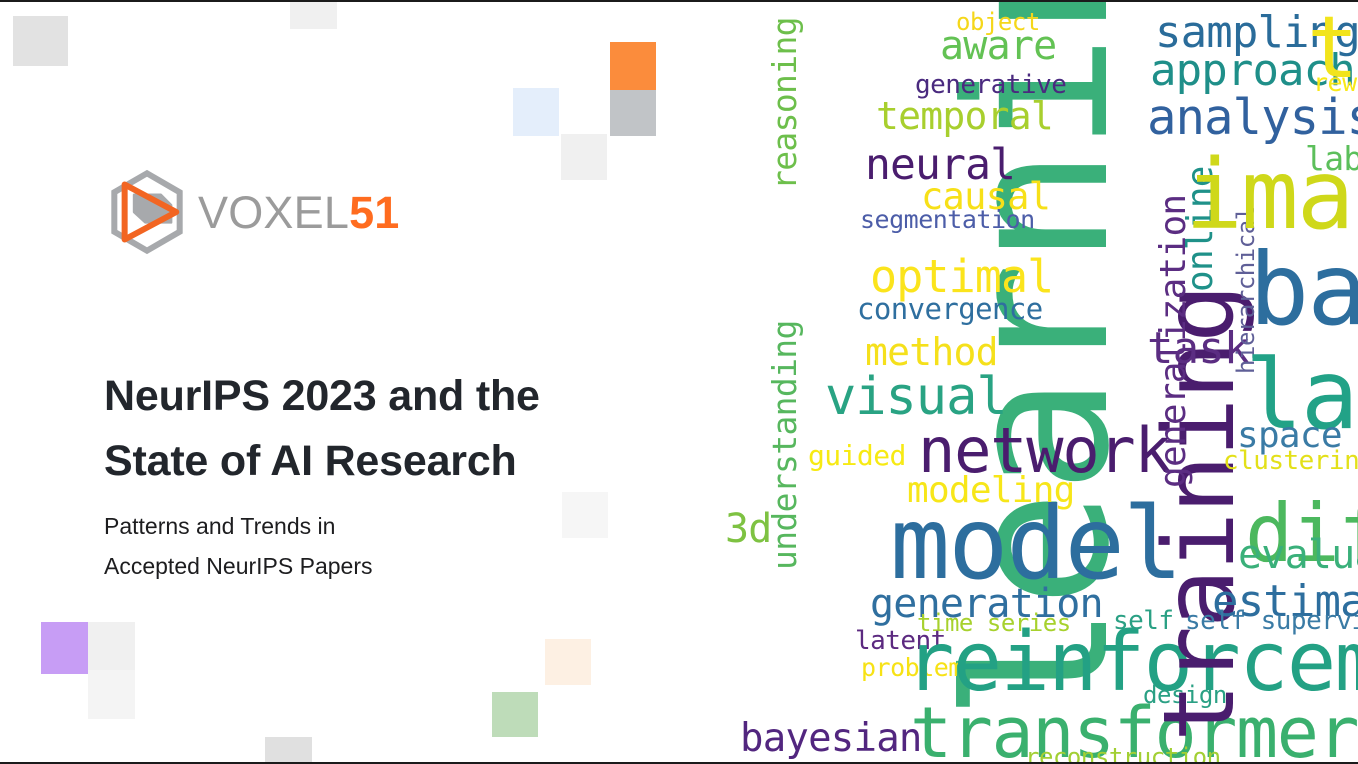 The width and height of the screenshot is (1358, 764). Describe the element at coordinates (238, 565) in the screenshot. I see `page-subtitle-line-2: Accepted NeurIPS Papers` at that location.